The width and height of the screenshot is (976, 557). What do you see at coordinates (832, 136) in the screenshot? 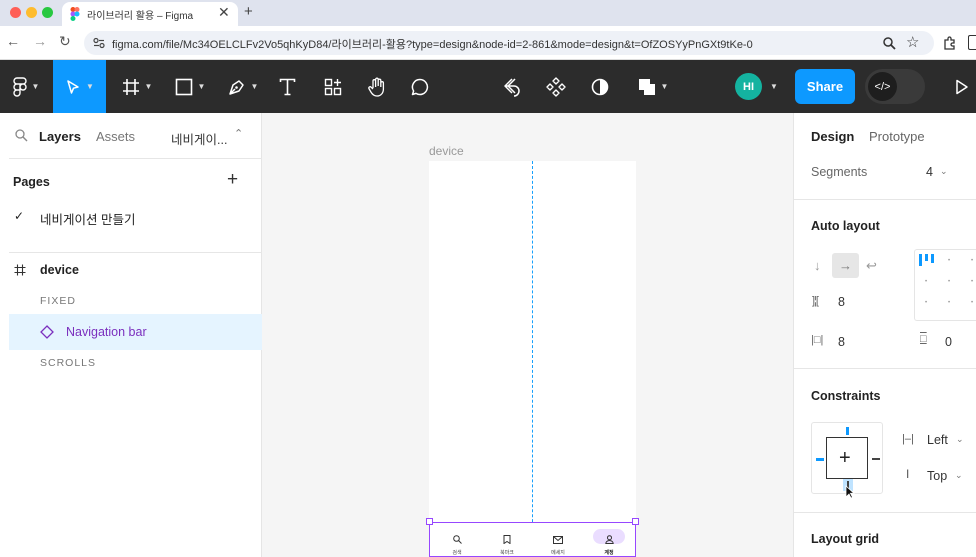
I see `tab-design: Design` at bounding box center [832, 136].